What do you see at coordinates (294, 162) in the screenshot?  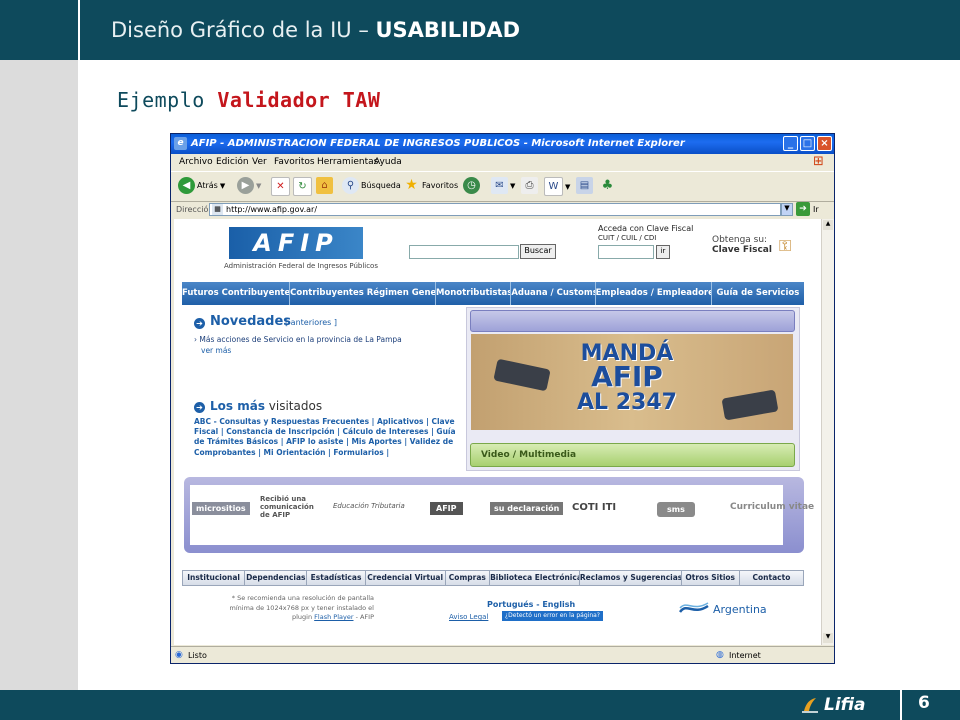 I see `menu-favoritos: Favoritos` at bounding box center [294, 162].